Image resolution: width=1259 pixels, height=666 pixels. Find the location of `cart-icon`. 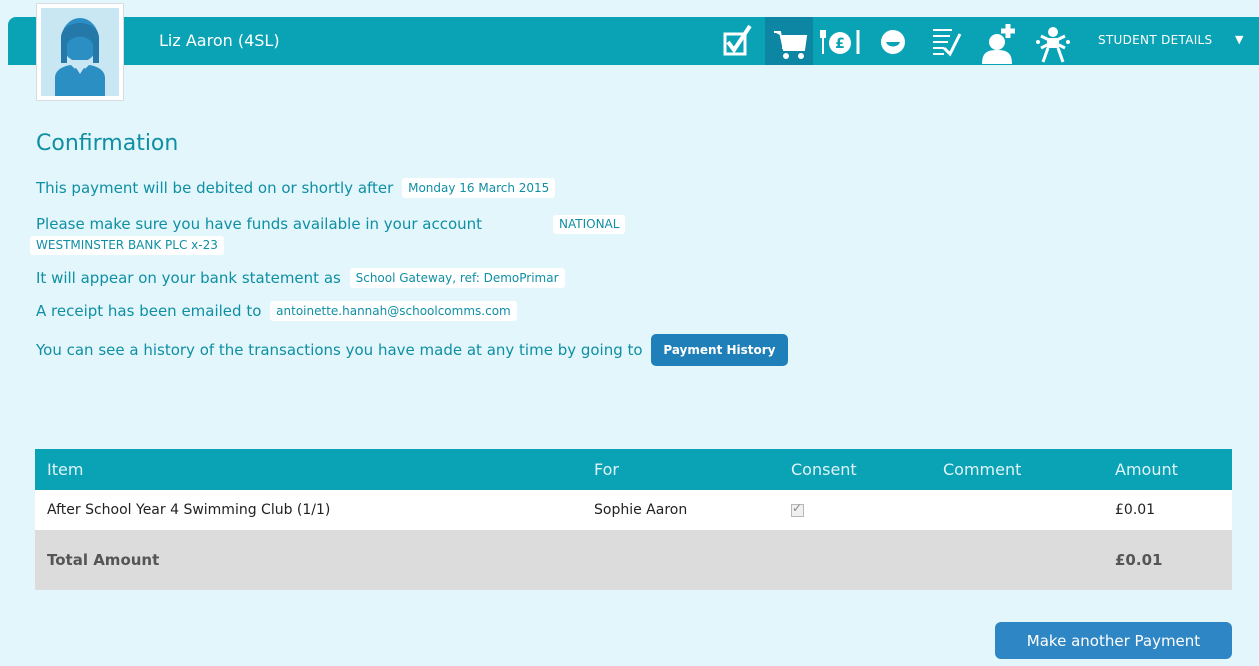

cart-icon is located at coordinates (790, 42).